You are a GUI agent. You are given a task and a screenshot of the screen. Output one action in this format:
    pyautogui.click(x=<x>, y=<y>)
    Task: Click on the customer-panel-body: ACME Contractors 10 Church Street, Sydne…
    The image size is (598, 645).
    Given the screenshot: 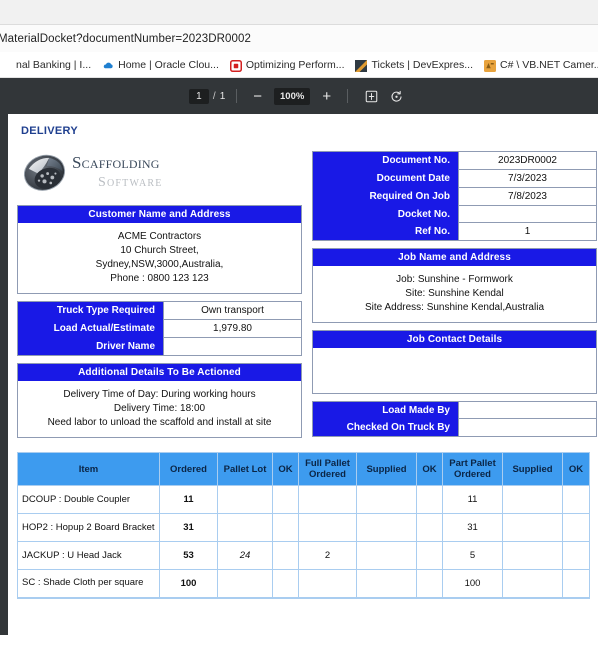 What is the action you would take?
    pyautogui.click(x=159, y=258)
    